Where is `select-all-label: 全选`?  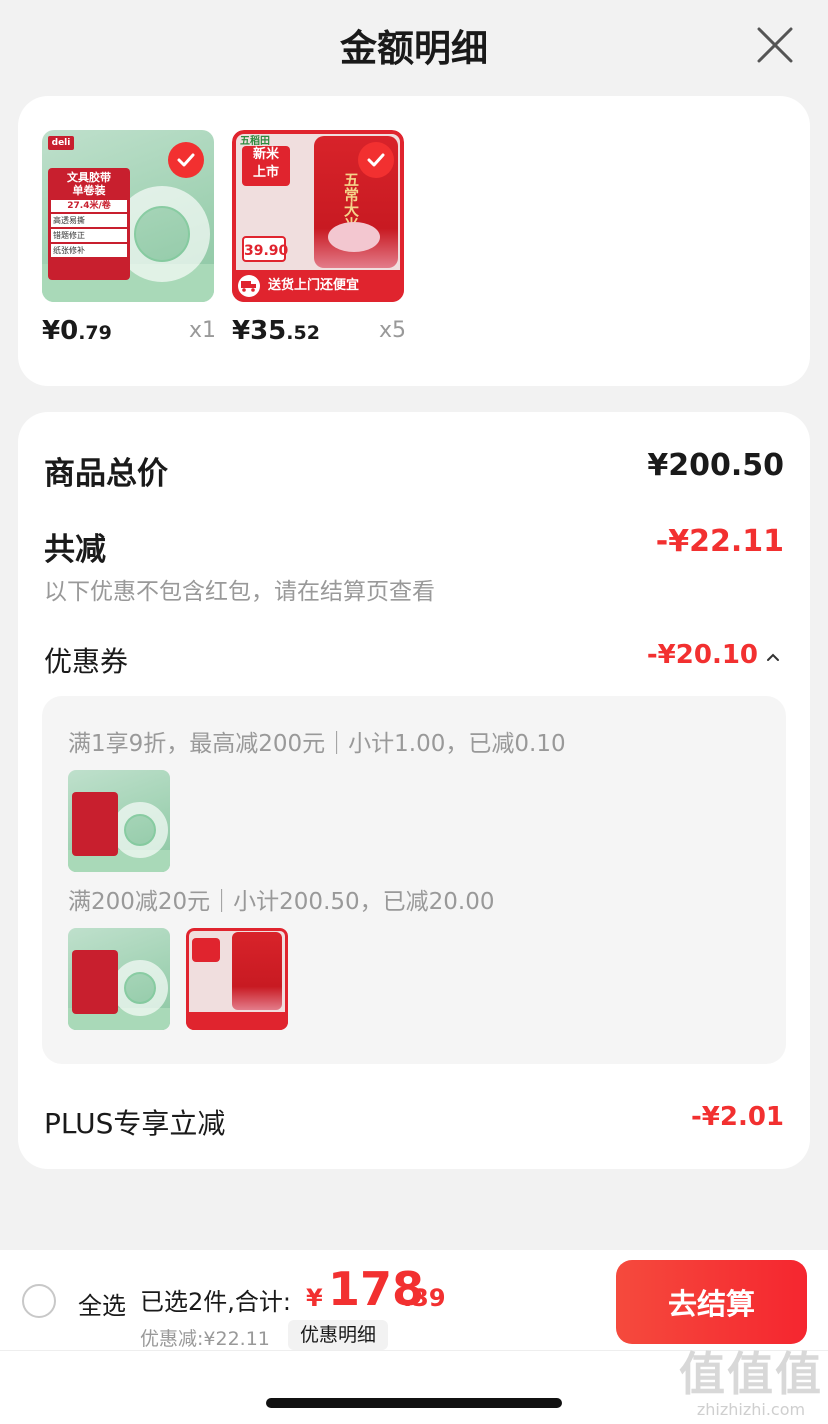
select-all-label: 全选 is located at coordinates (102, 1303).